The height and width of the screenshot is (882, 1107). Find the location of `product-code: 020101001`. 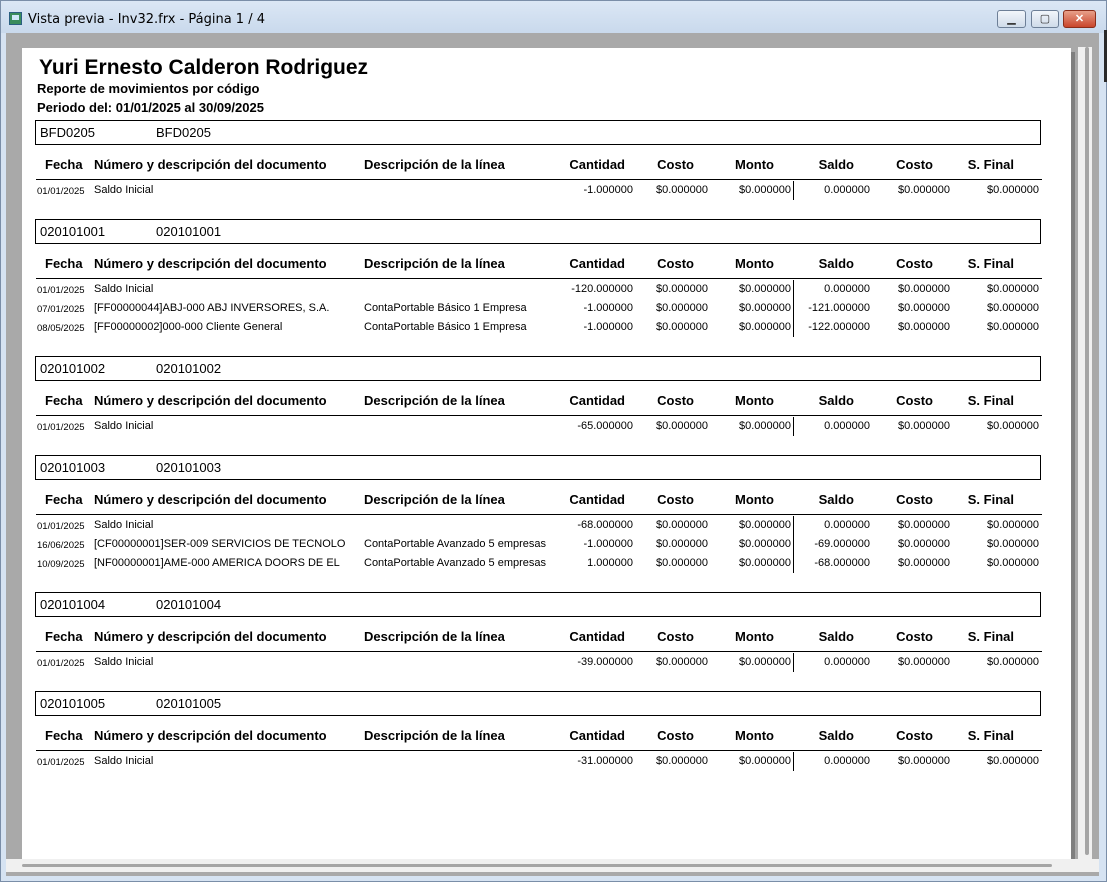

product-code: 020101001 is located at coordinates (73, 231).